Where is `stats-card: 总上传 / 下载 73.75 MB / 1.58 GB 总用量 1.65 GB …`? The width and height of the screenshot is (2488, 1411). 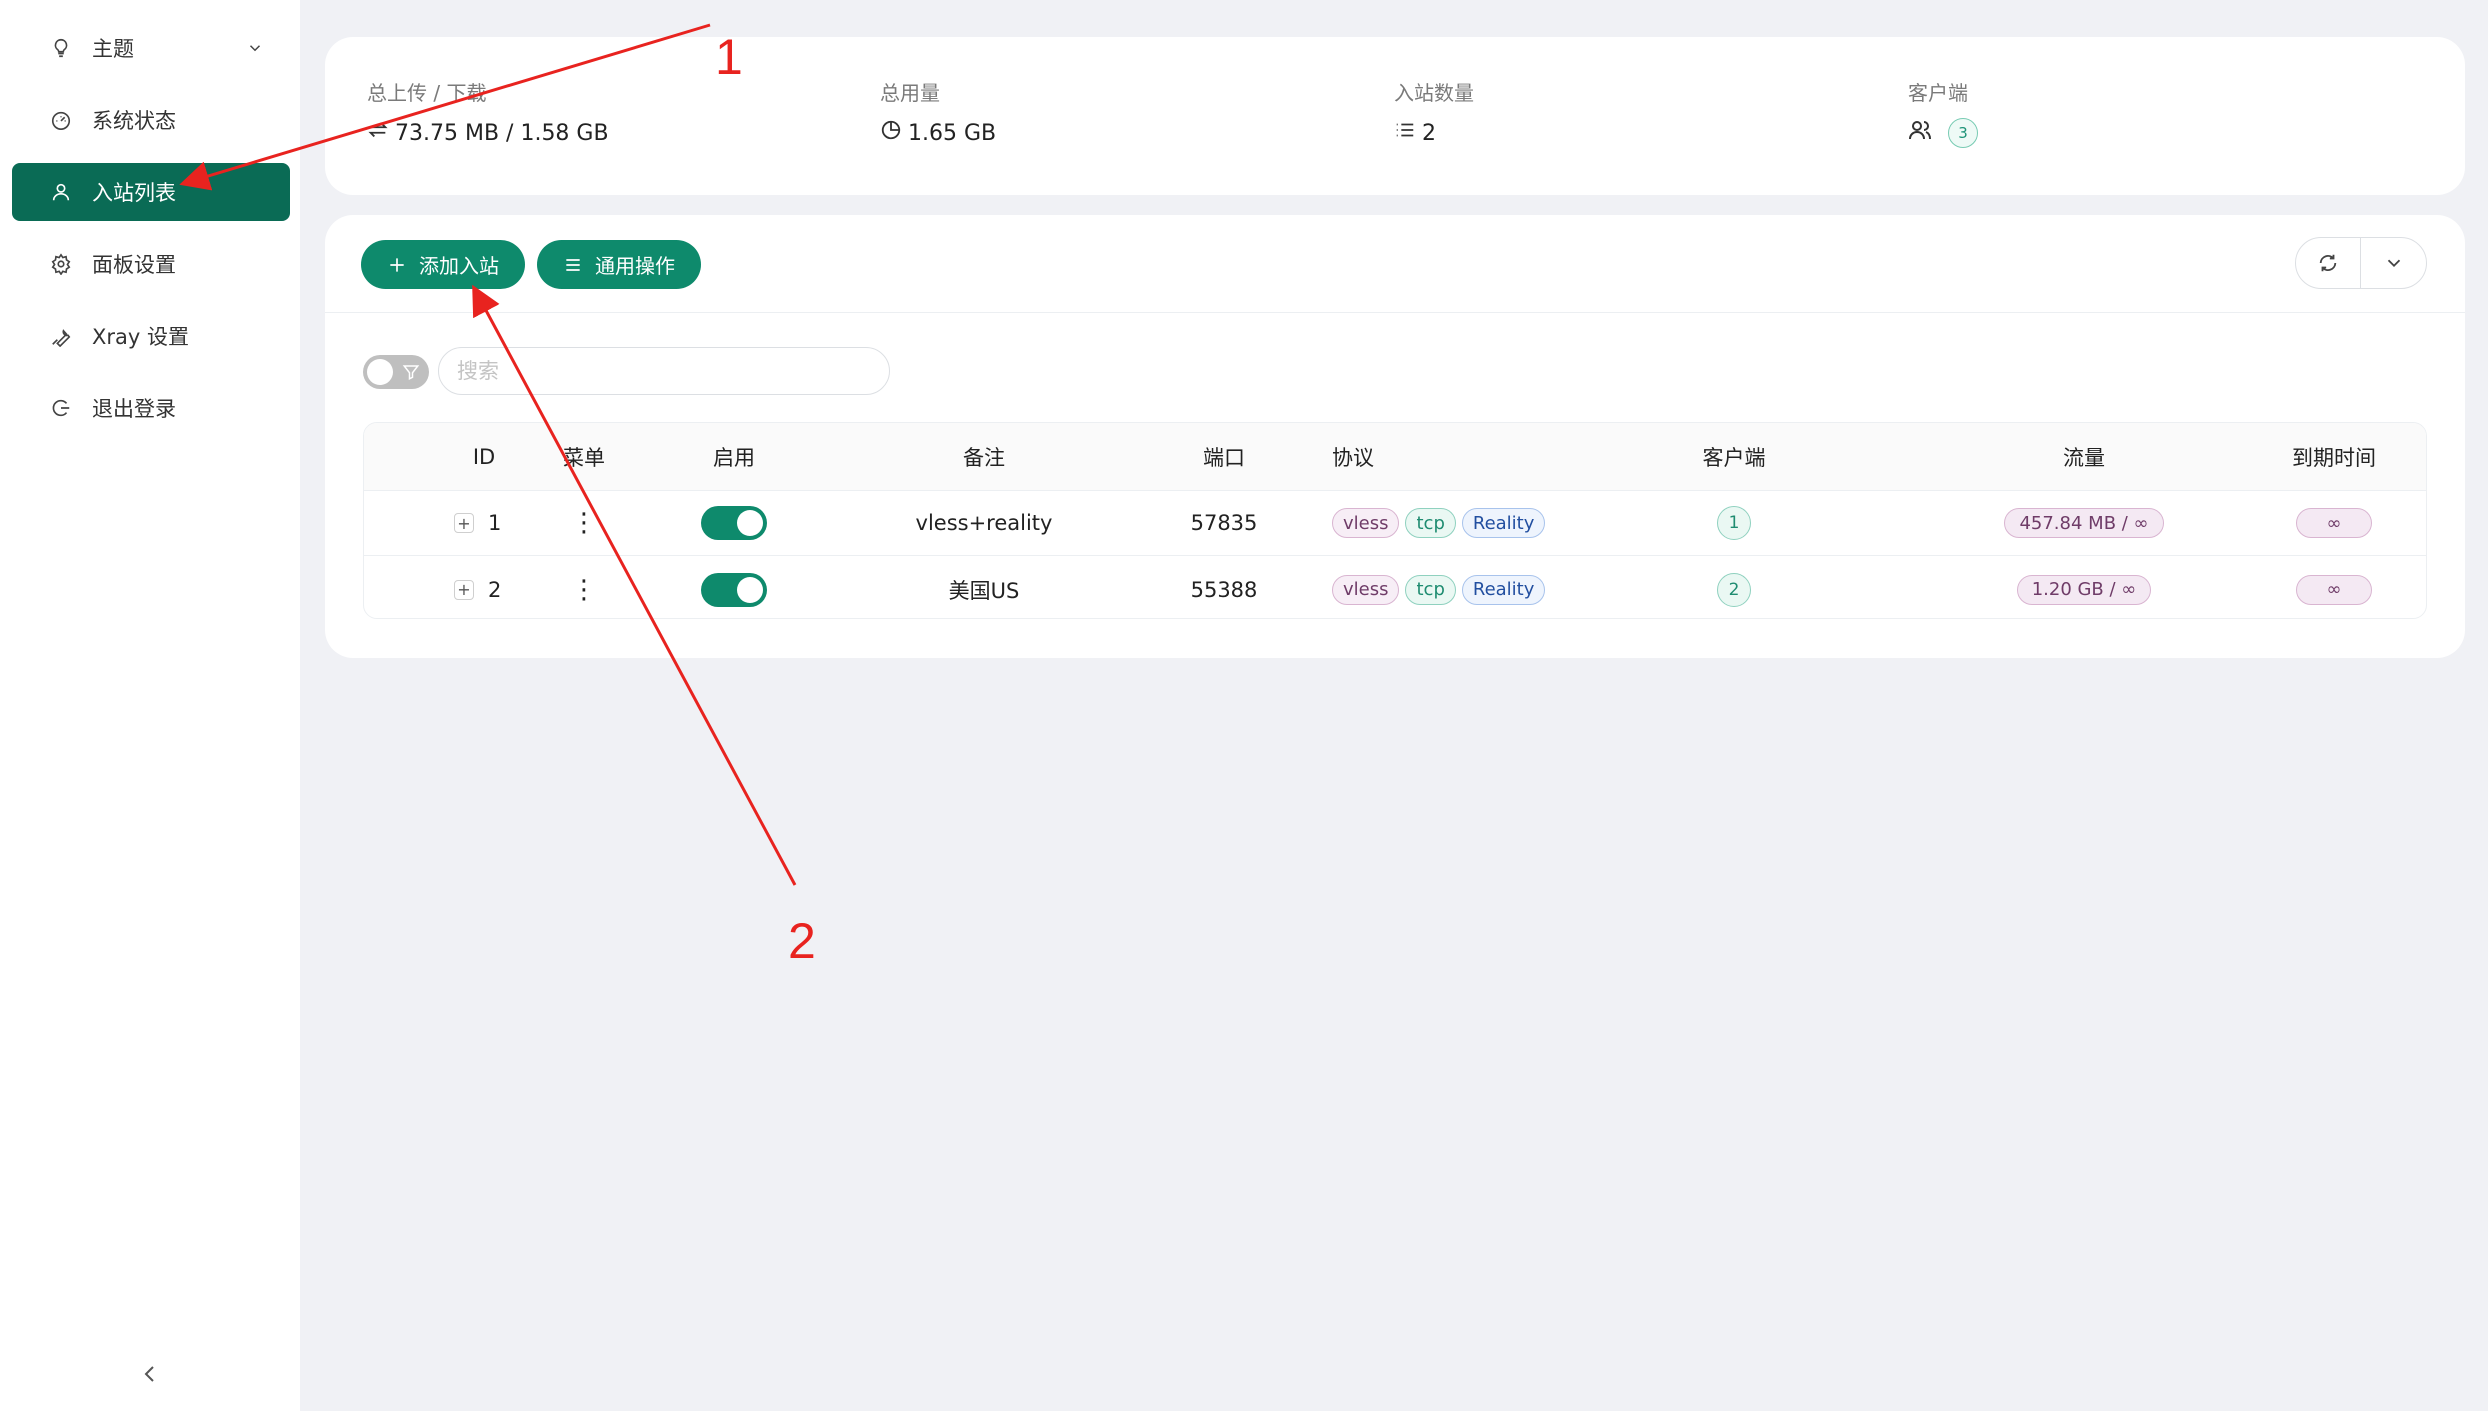
stats-card: 总上传 / 下载 73.75 MB / 1.58 GB 总用量 1.65 GB … is located at coordinates (1395, 116).